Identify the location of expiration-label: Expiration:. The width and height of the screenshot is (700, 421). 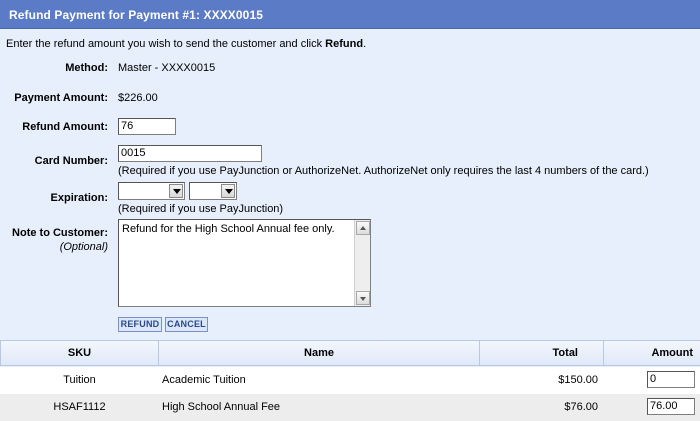
(79, 198).